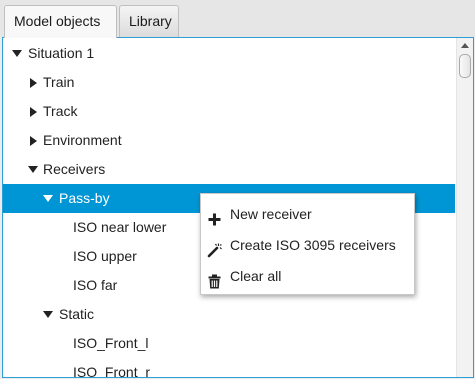 Image resolution: width=475 pixels, height=379 pixels. What do you see at coordinates (111, 343) in the screenshot?
I see `tree-item-label: ISO_Front_l` at bounding box center [111, 343].